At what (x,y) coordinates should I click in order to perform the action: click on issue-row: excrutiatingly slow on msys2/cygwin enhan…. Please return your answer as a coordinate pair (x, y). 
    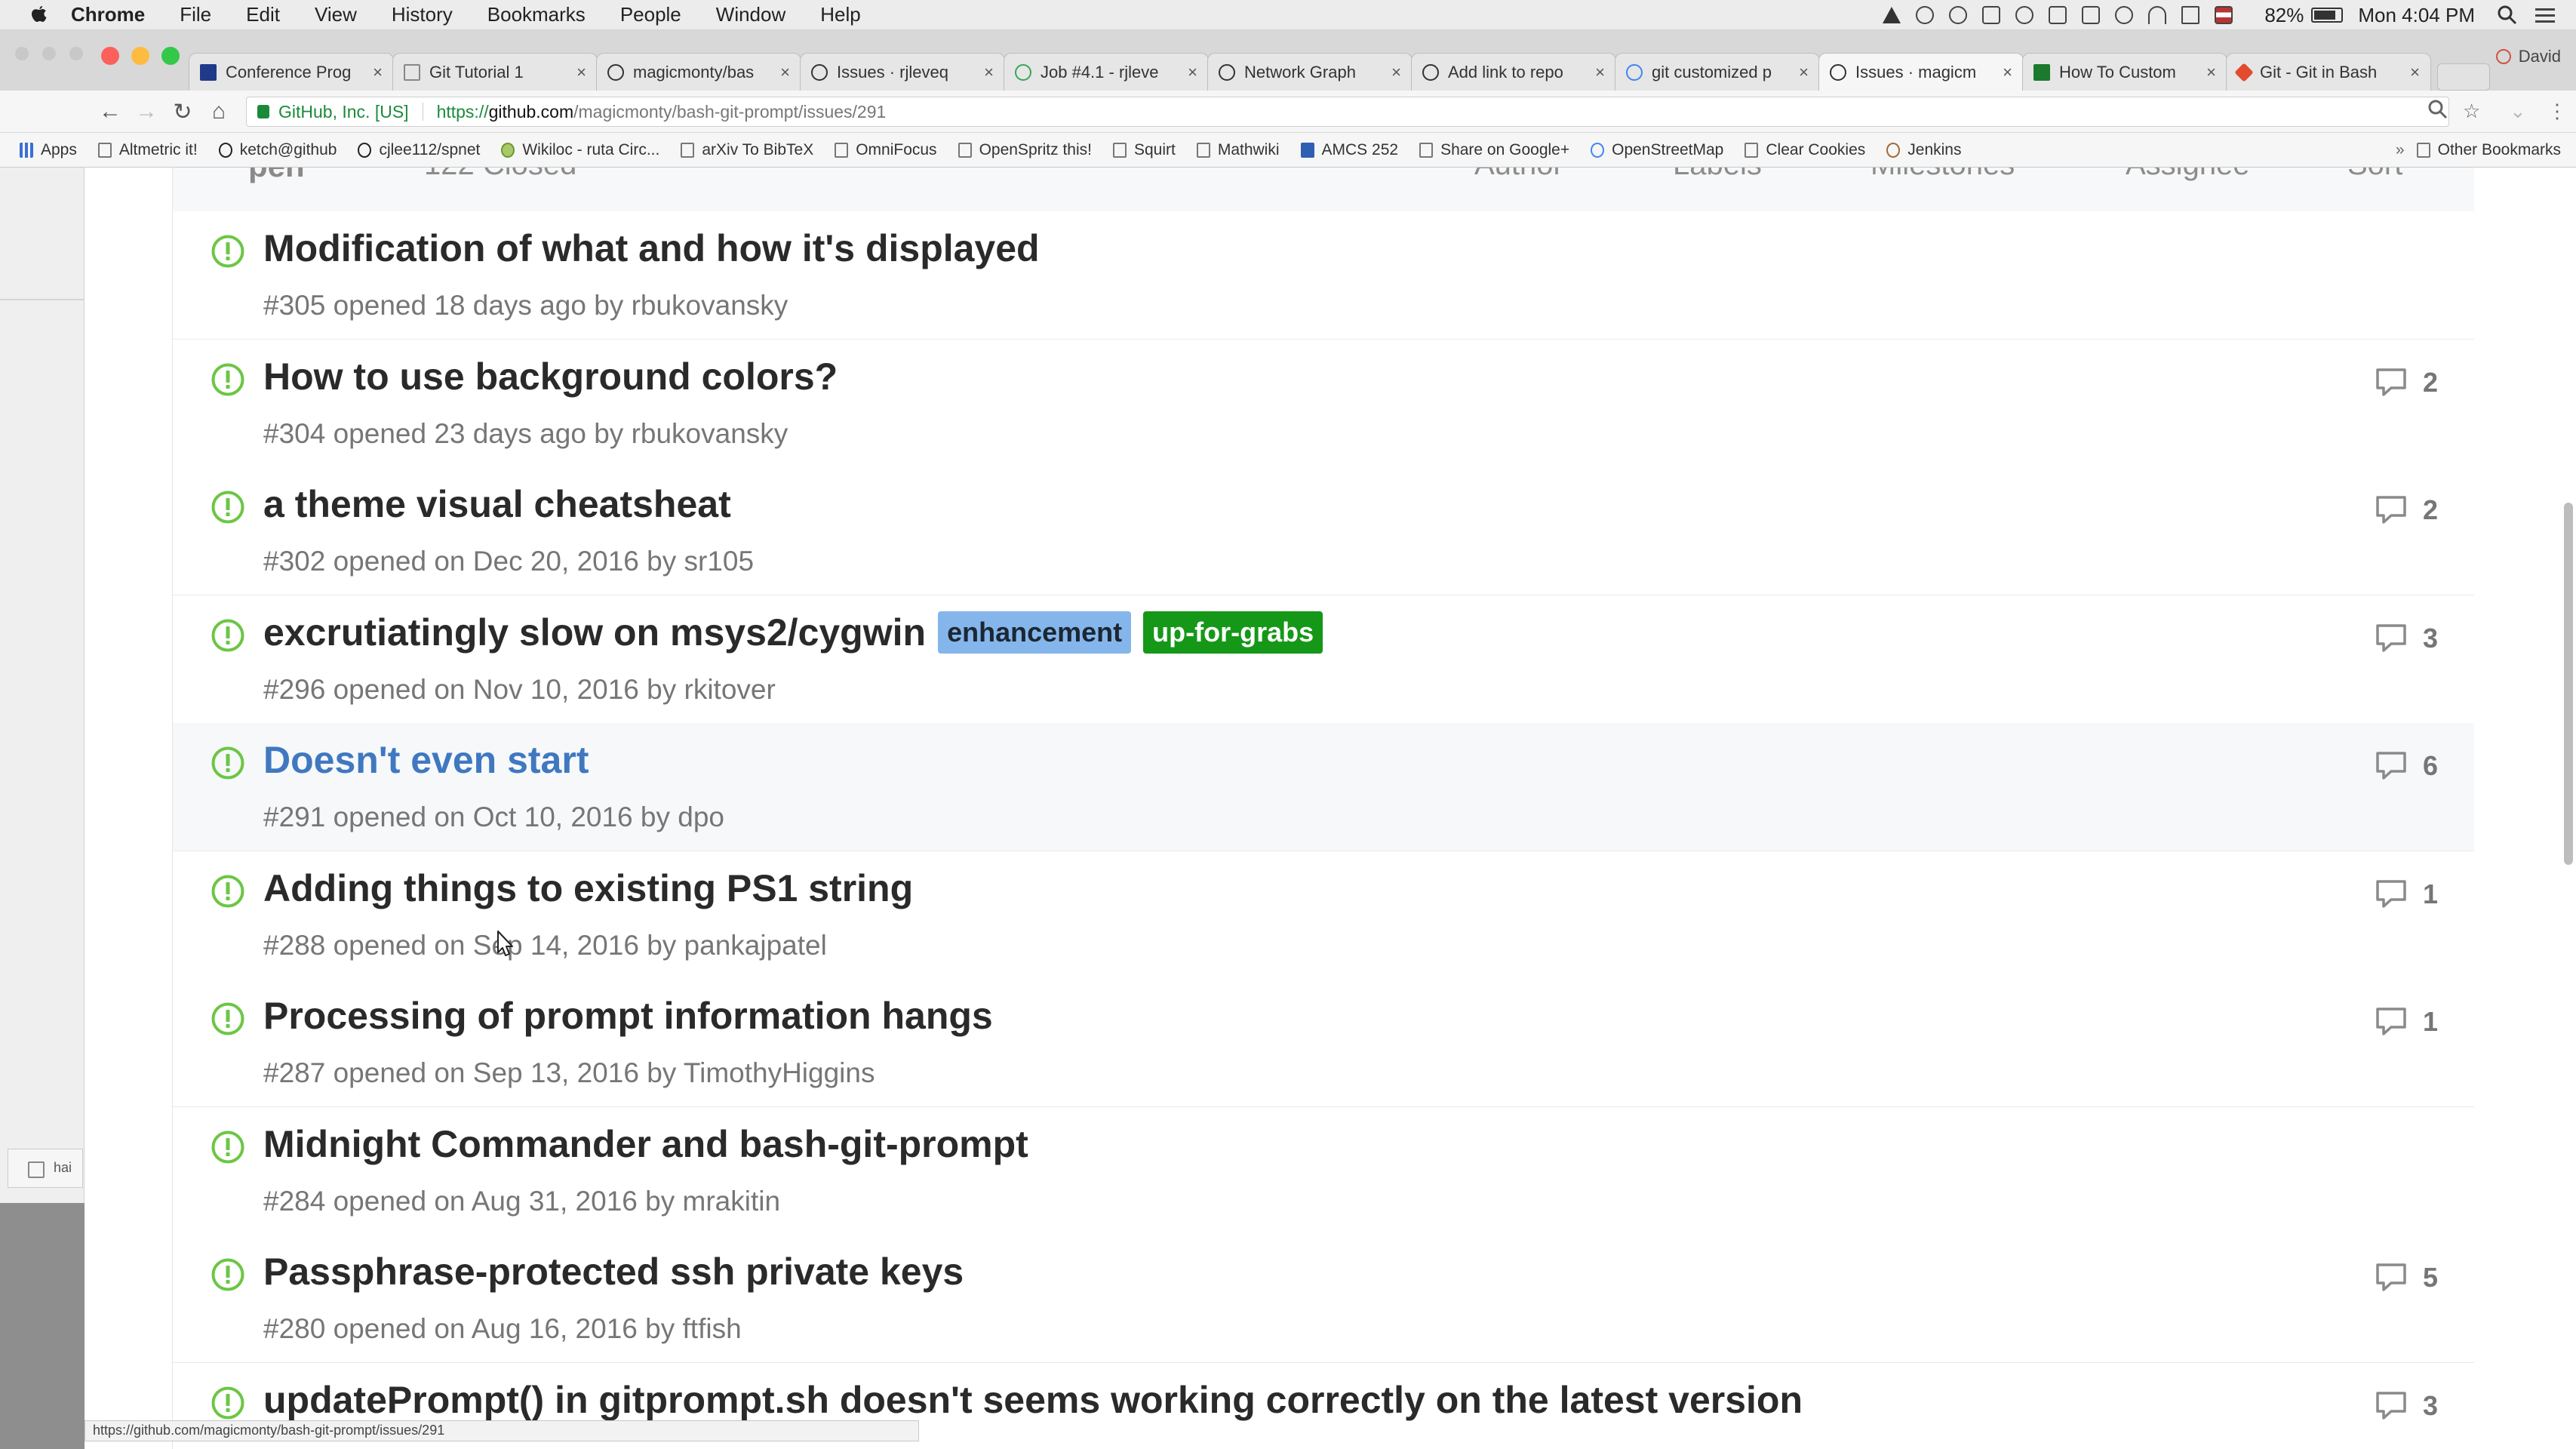
    Looking at the image, I should click on (1323, 659).